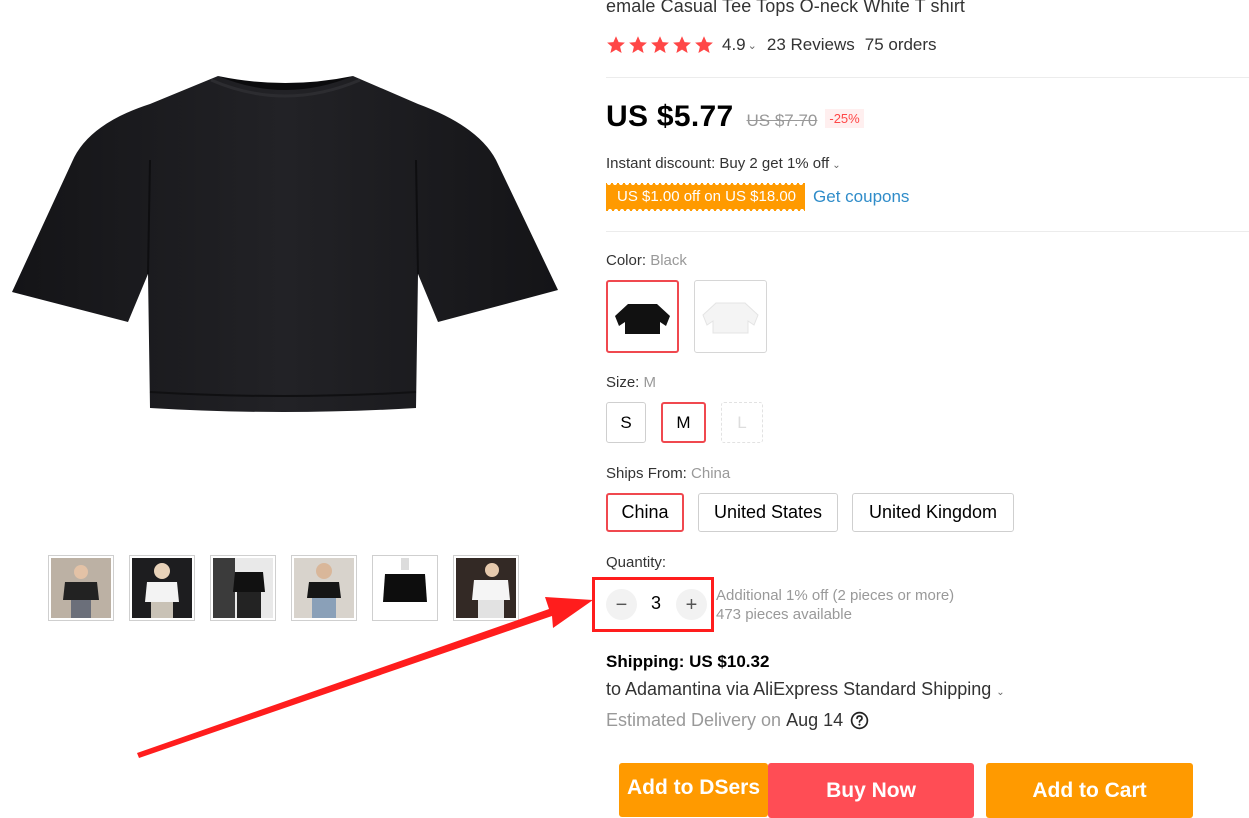 The height and width of the screenshot is (818, 1249). What do you see at coordinates (688, 661) in the screenshot?
I see `shipping-cost: Shipping: US $10.32` at bounding box center [688, 661].